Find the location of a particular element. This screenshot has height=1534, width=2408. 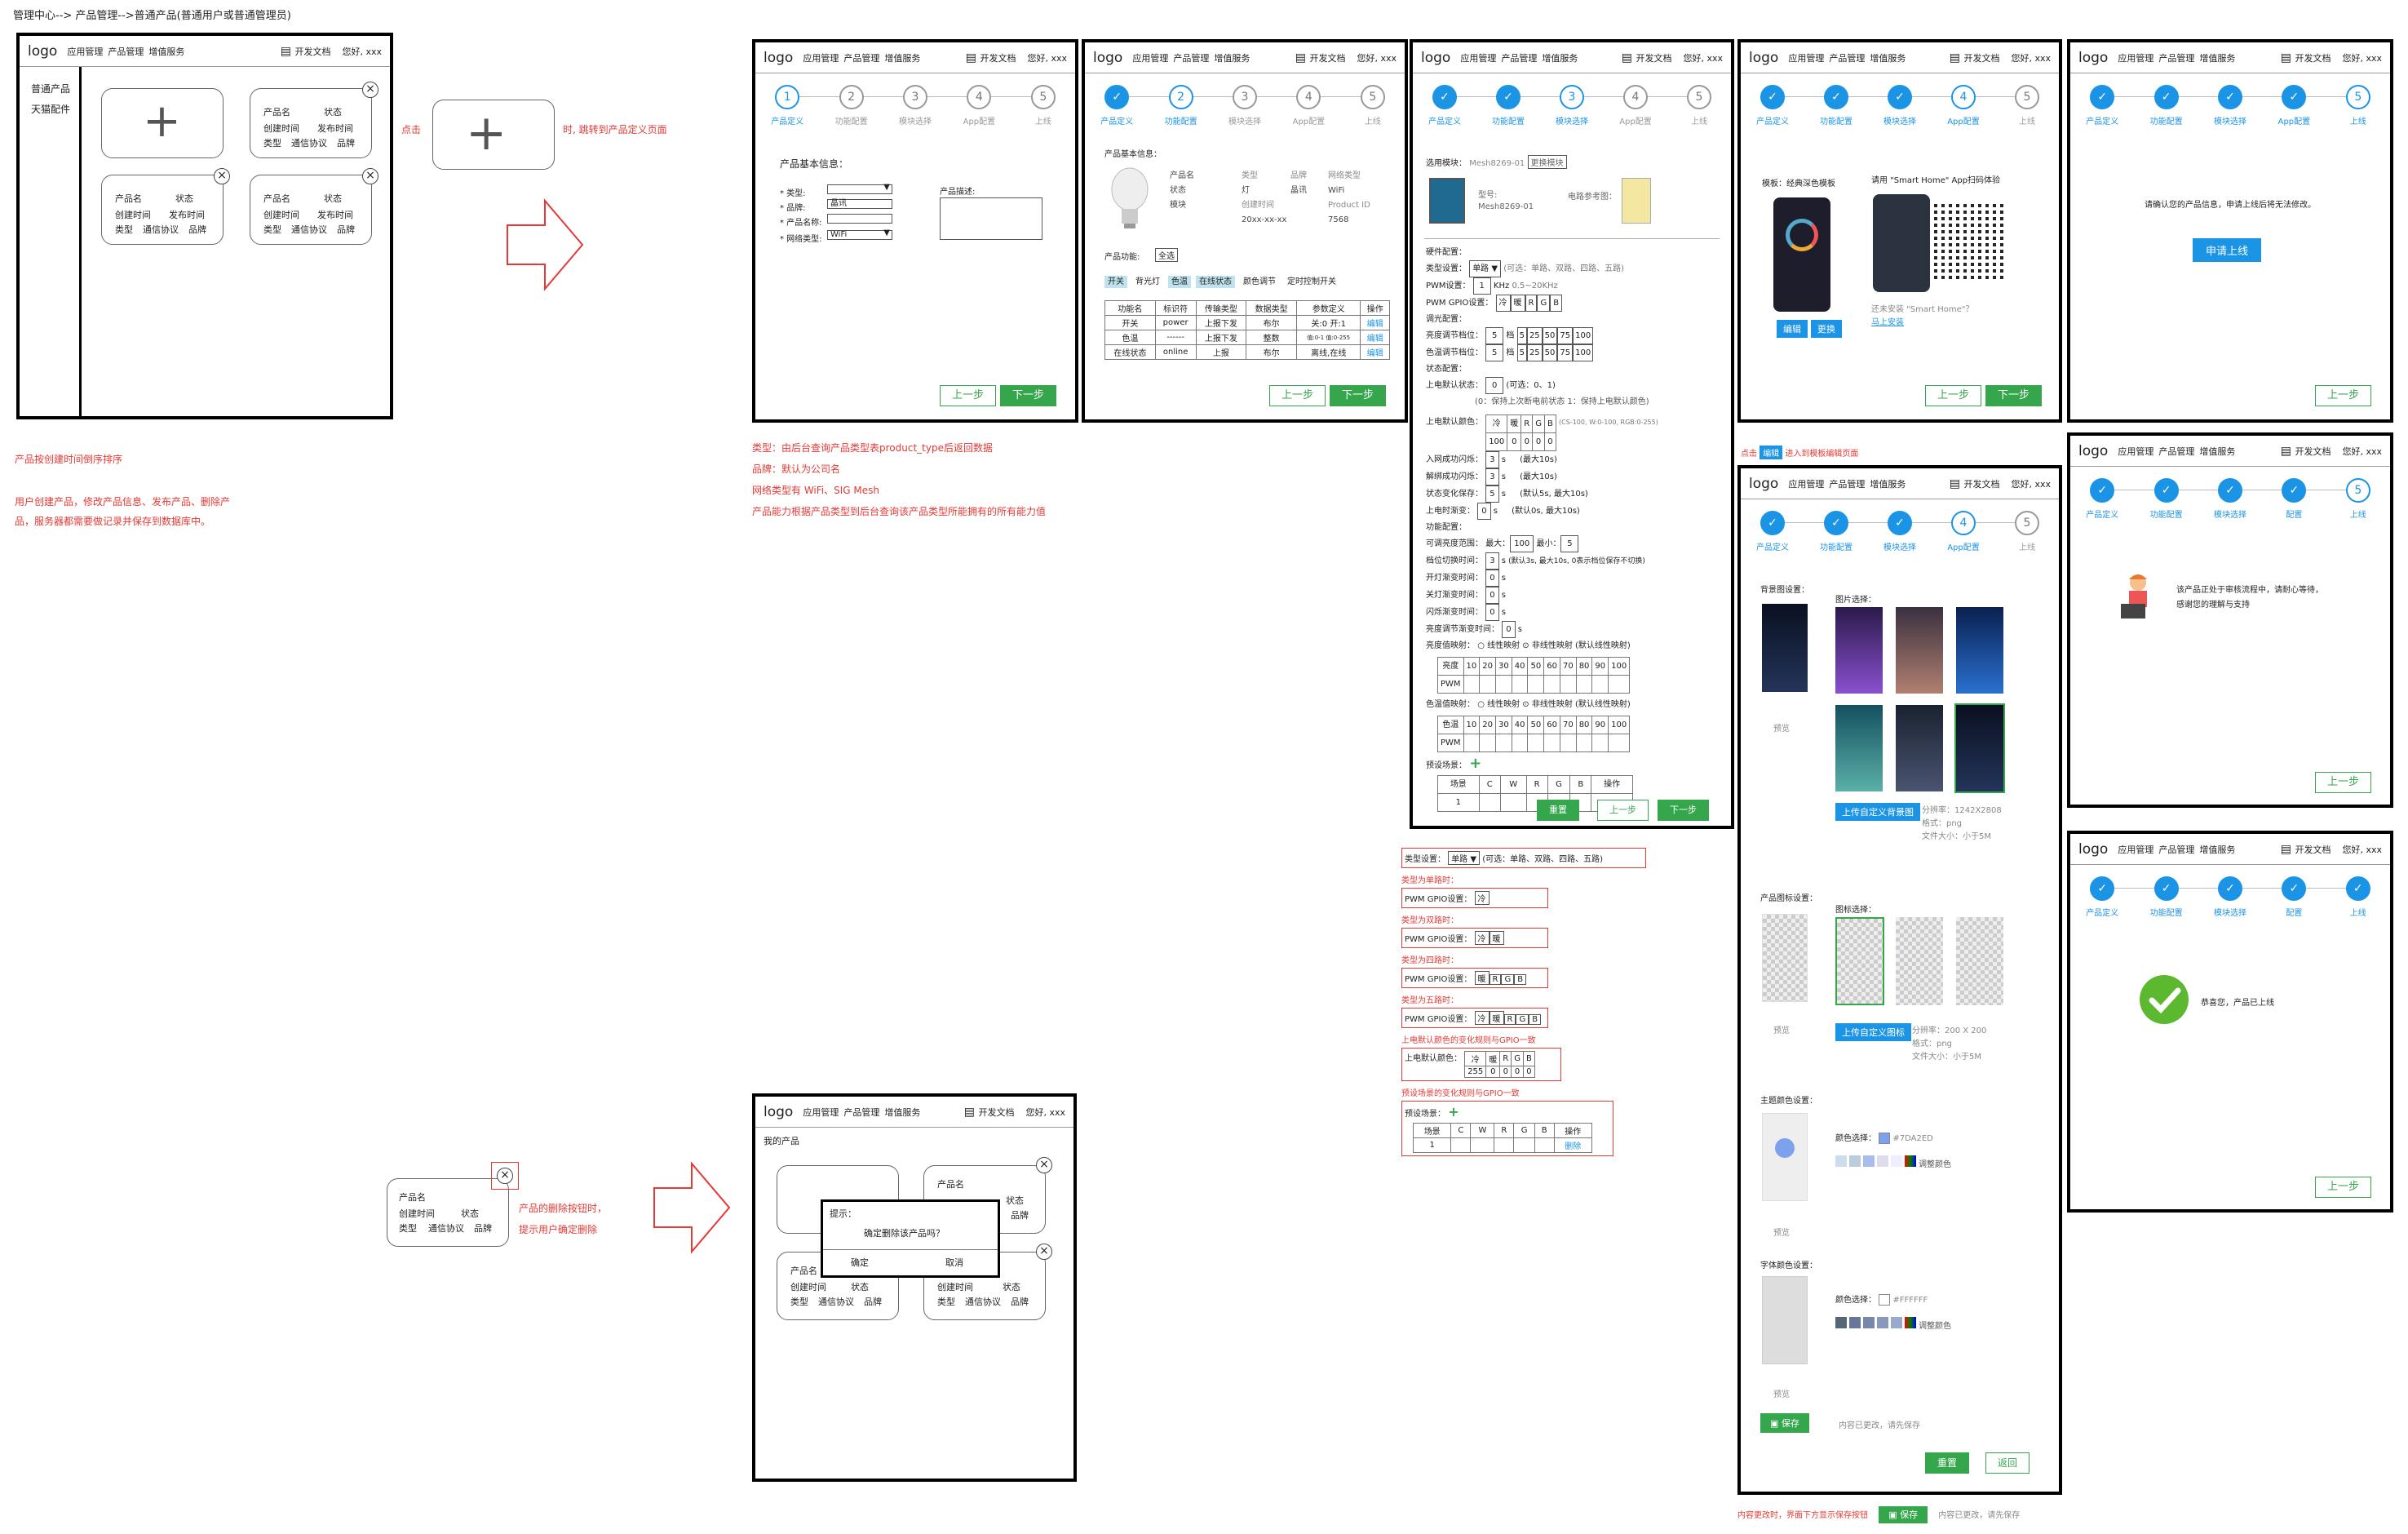

sidebar-item-normal: 普通产品 is located at coordinates (55, 88).